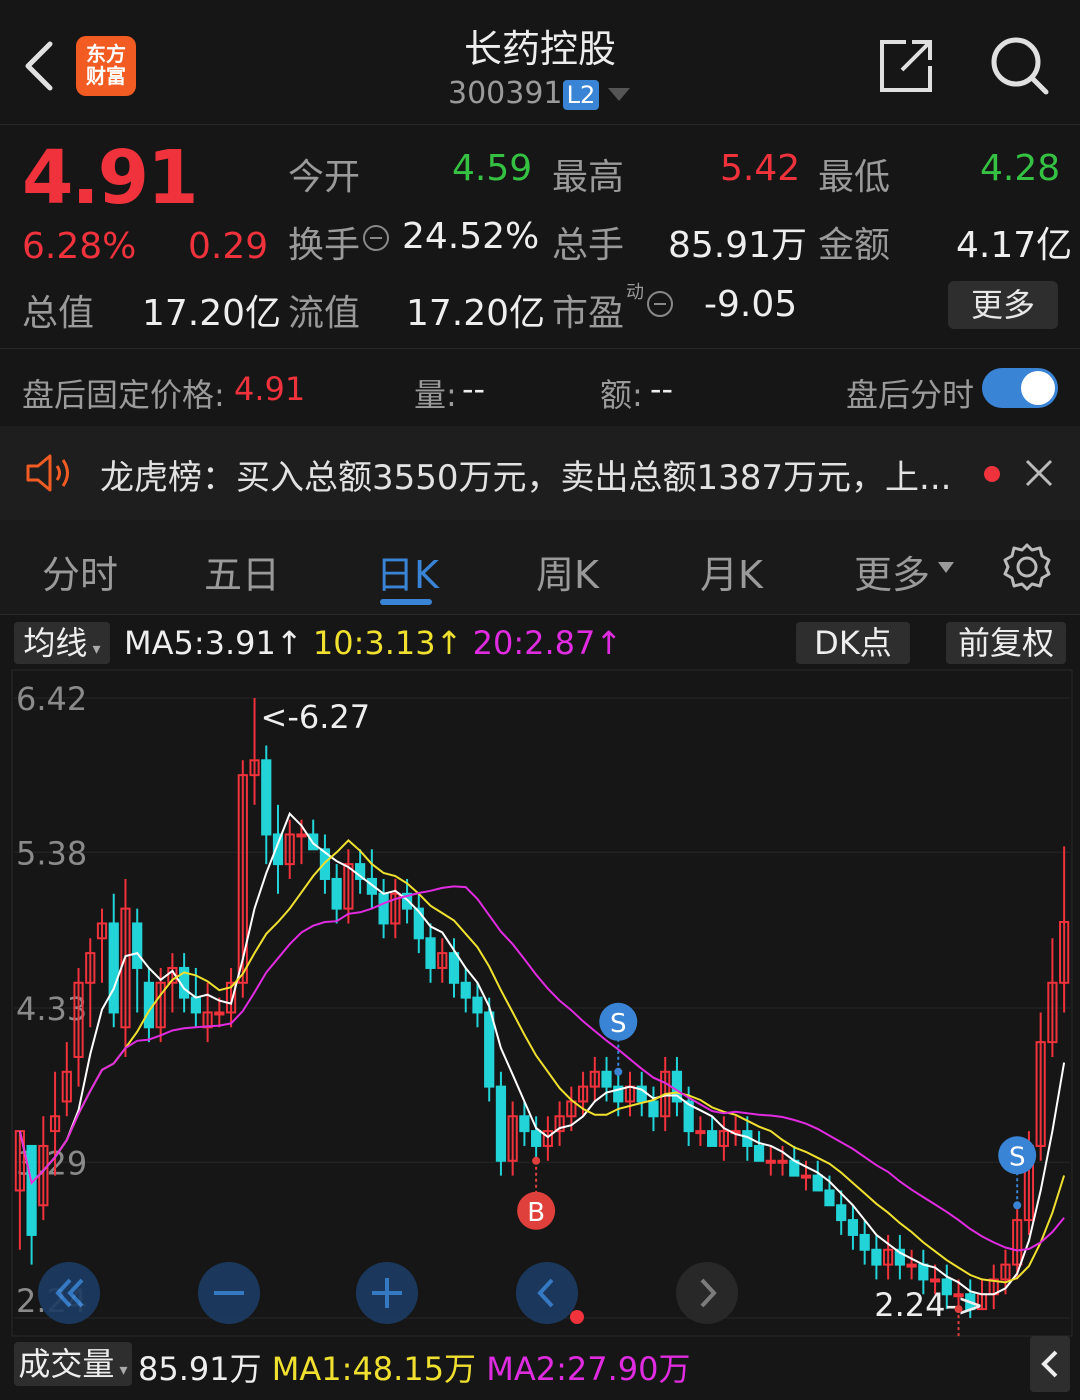  What do you see at coordinates (324, 245) in the screenshot?
I see `turnover-label: 换手` at bounding box center [324, 245].